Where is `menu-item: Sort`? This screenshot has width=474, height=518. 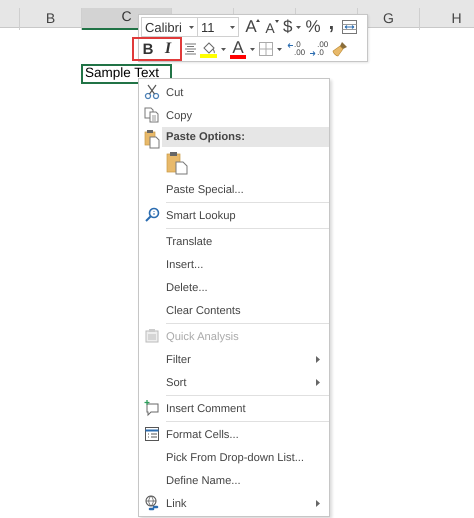 menu-item: Sort is located at coordinates (234, 382).